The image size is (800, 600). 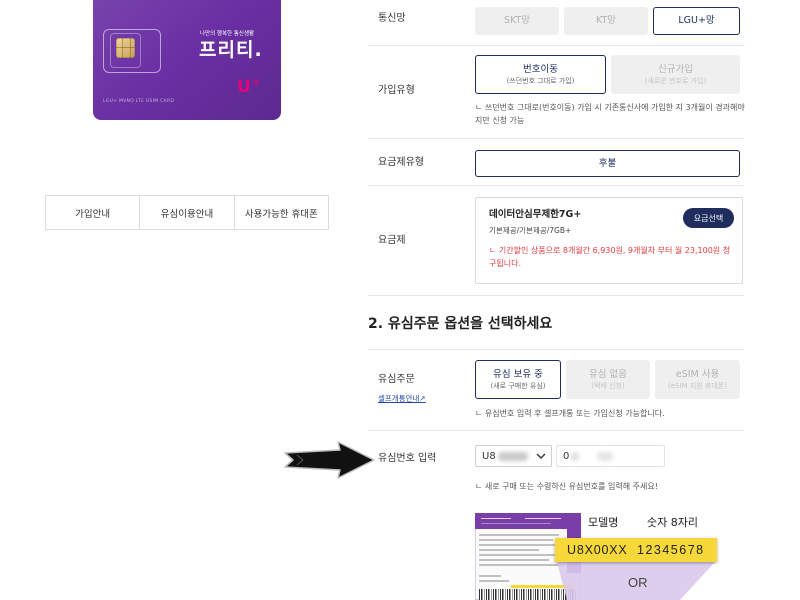 I want to click on brand-logo: 프리티., so click(x=231, y=50).